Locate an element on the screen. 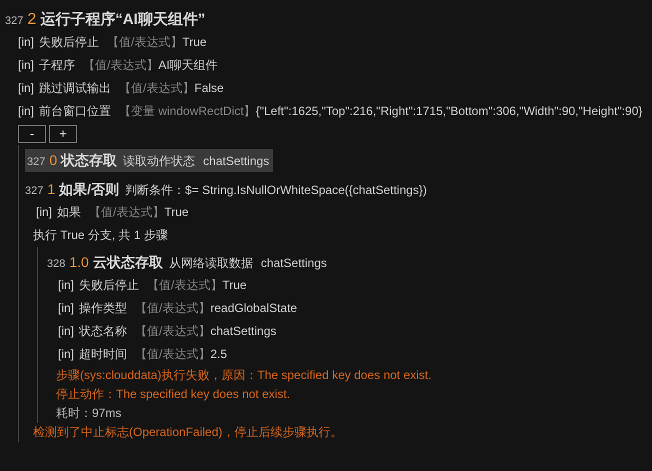 The height and width of the screenshot is (471, 652). step-title: 状态存取 is located at coordinates (89, 160).